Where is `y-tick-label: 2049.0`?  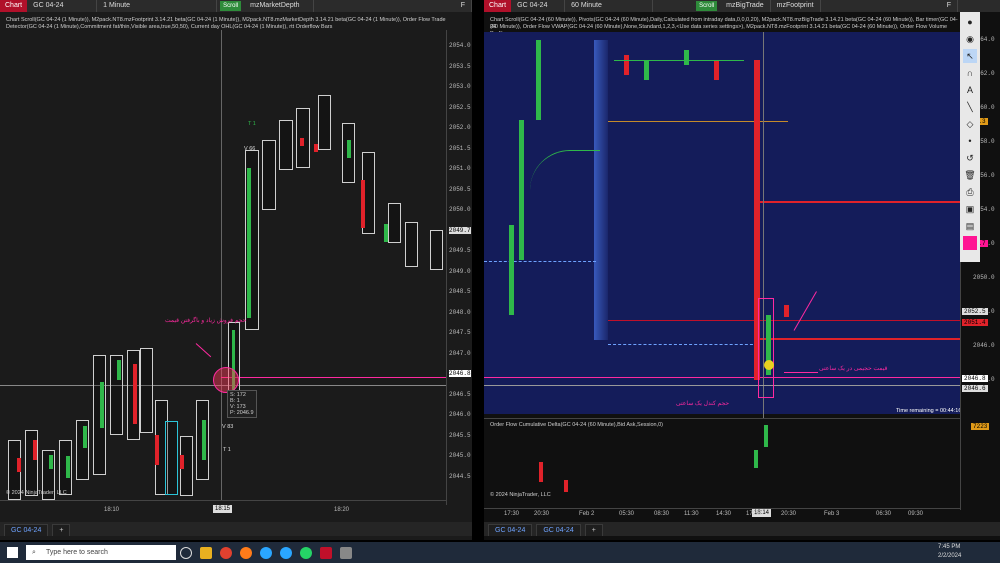 y-tick-label: 2049.0 is located at coordinates (460, 271).